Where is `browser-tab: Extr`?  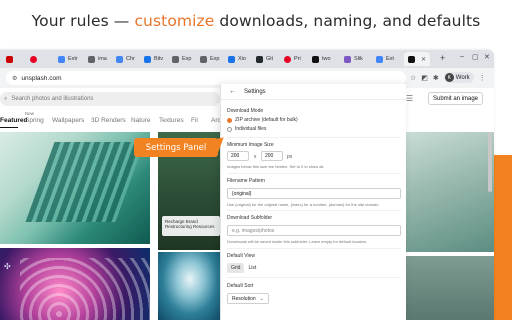
browser-tab: Extr is located at coordinates (68, 59).